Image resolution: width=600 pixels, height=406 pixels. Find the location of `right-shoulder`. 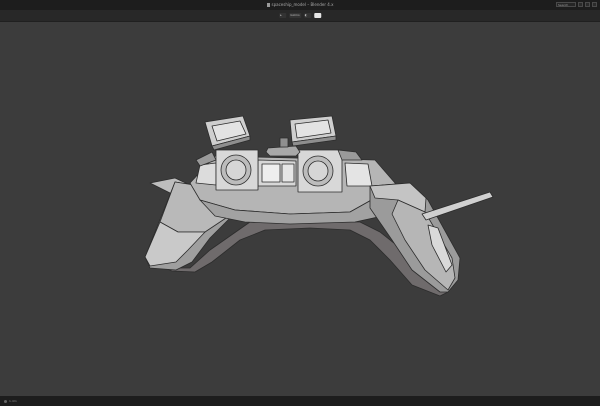

right-shoulder is located at coordinates (350, 155).